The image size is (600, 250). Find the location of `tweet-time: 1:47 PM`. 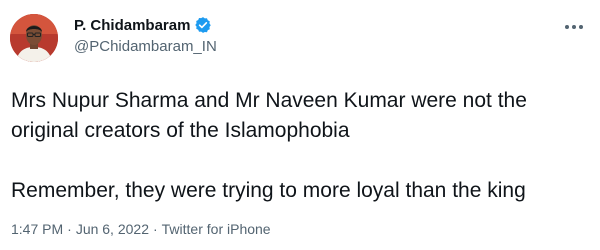

tweet-time: 1:47 PM is located at coordinates (37, 229).